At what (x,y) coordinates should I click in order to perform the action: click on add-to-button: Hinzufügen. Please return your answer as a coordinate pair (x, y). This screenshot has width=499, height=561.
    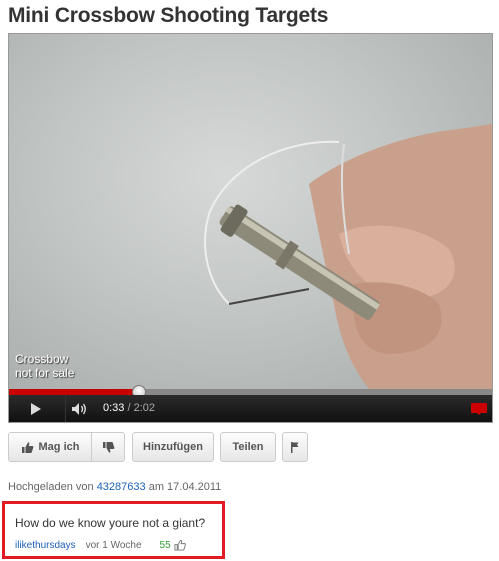
    Looking at the image, I should click on (173, 447).